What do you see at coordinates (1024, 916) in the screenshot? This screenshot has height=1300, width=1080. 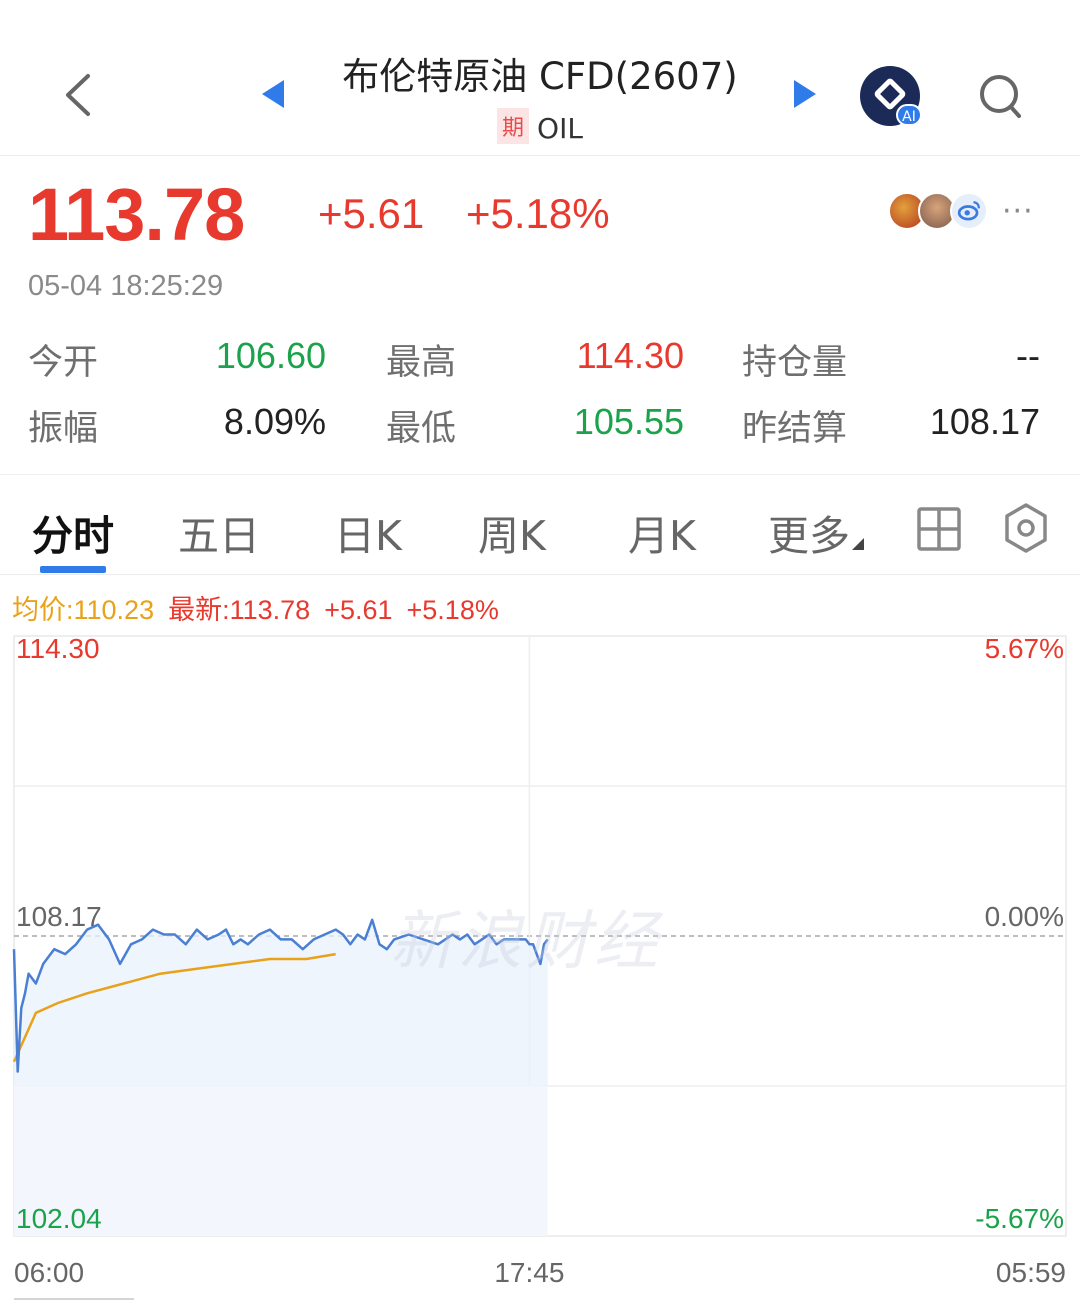 I see `y-axis-label-right: 0.00%` at bounding box center [1024, 916].